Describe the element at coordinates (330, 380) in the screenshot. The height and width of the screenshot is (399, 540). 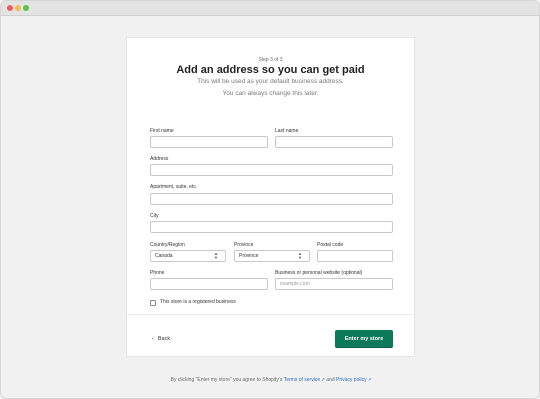
I see `footer-and: and` at that location.